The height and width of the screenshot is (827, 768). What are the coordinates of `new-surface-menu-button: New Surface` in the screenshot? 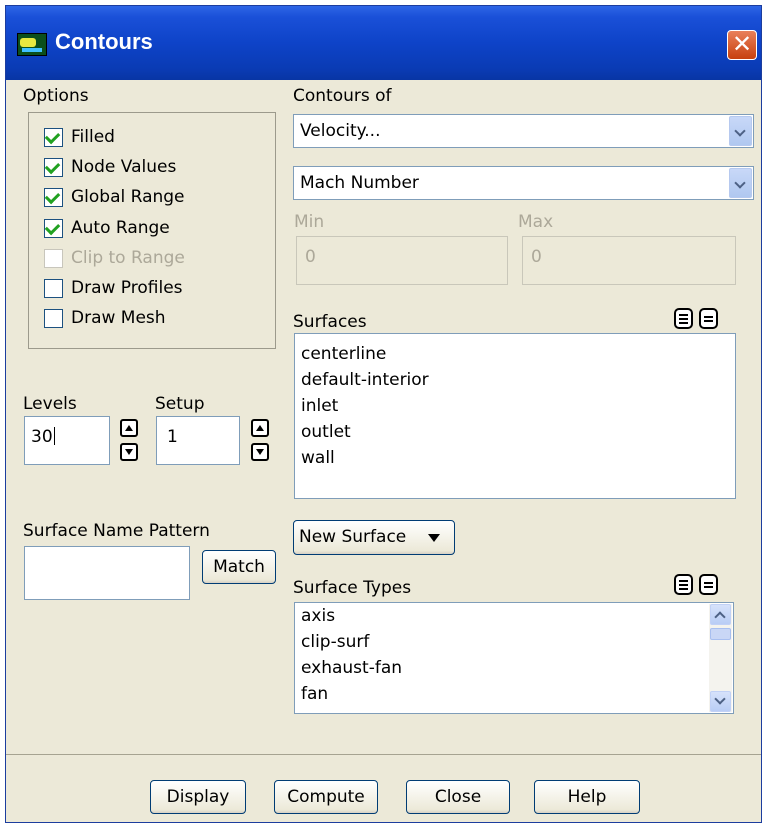 It's located at (374, 537).